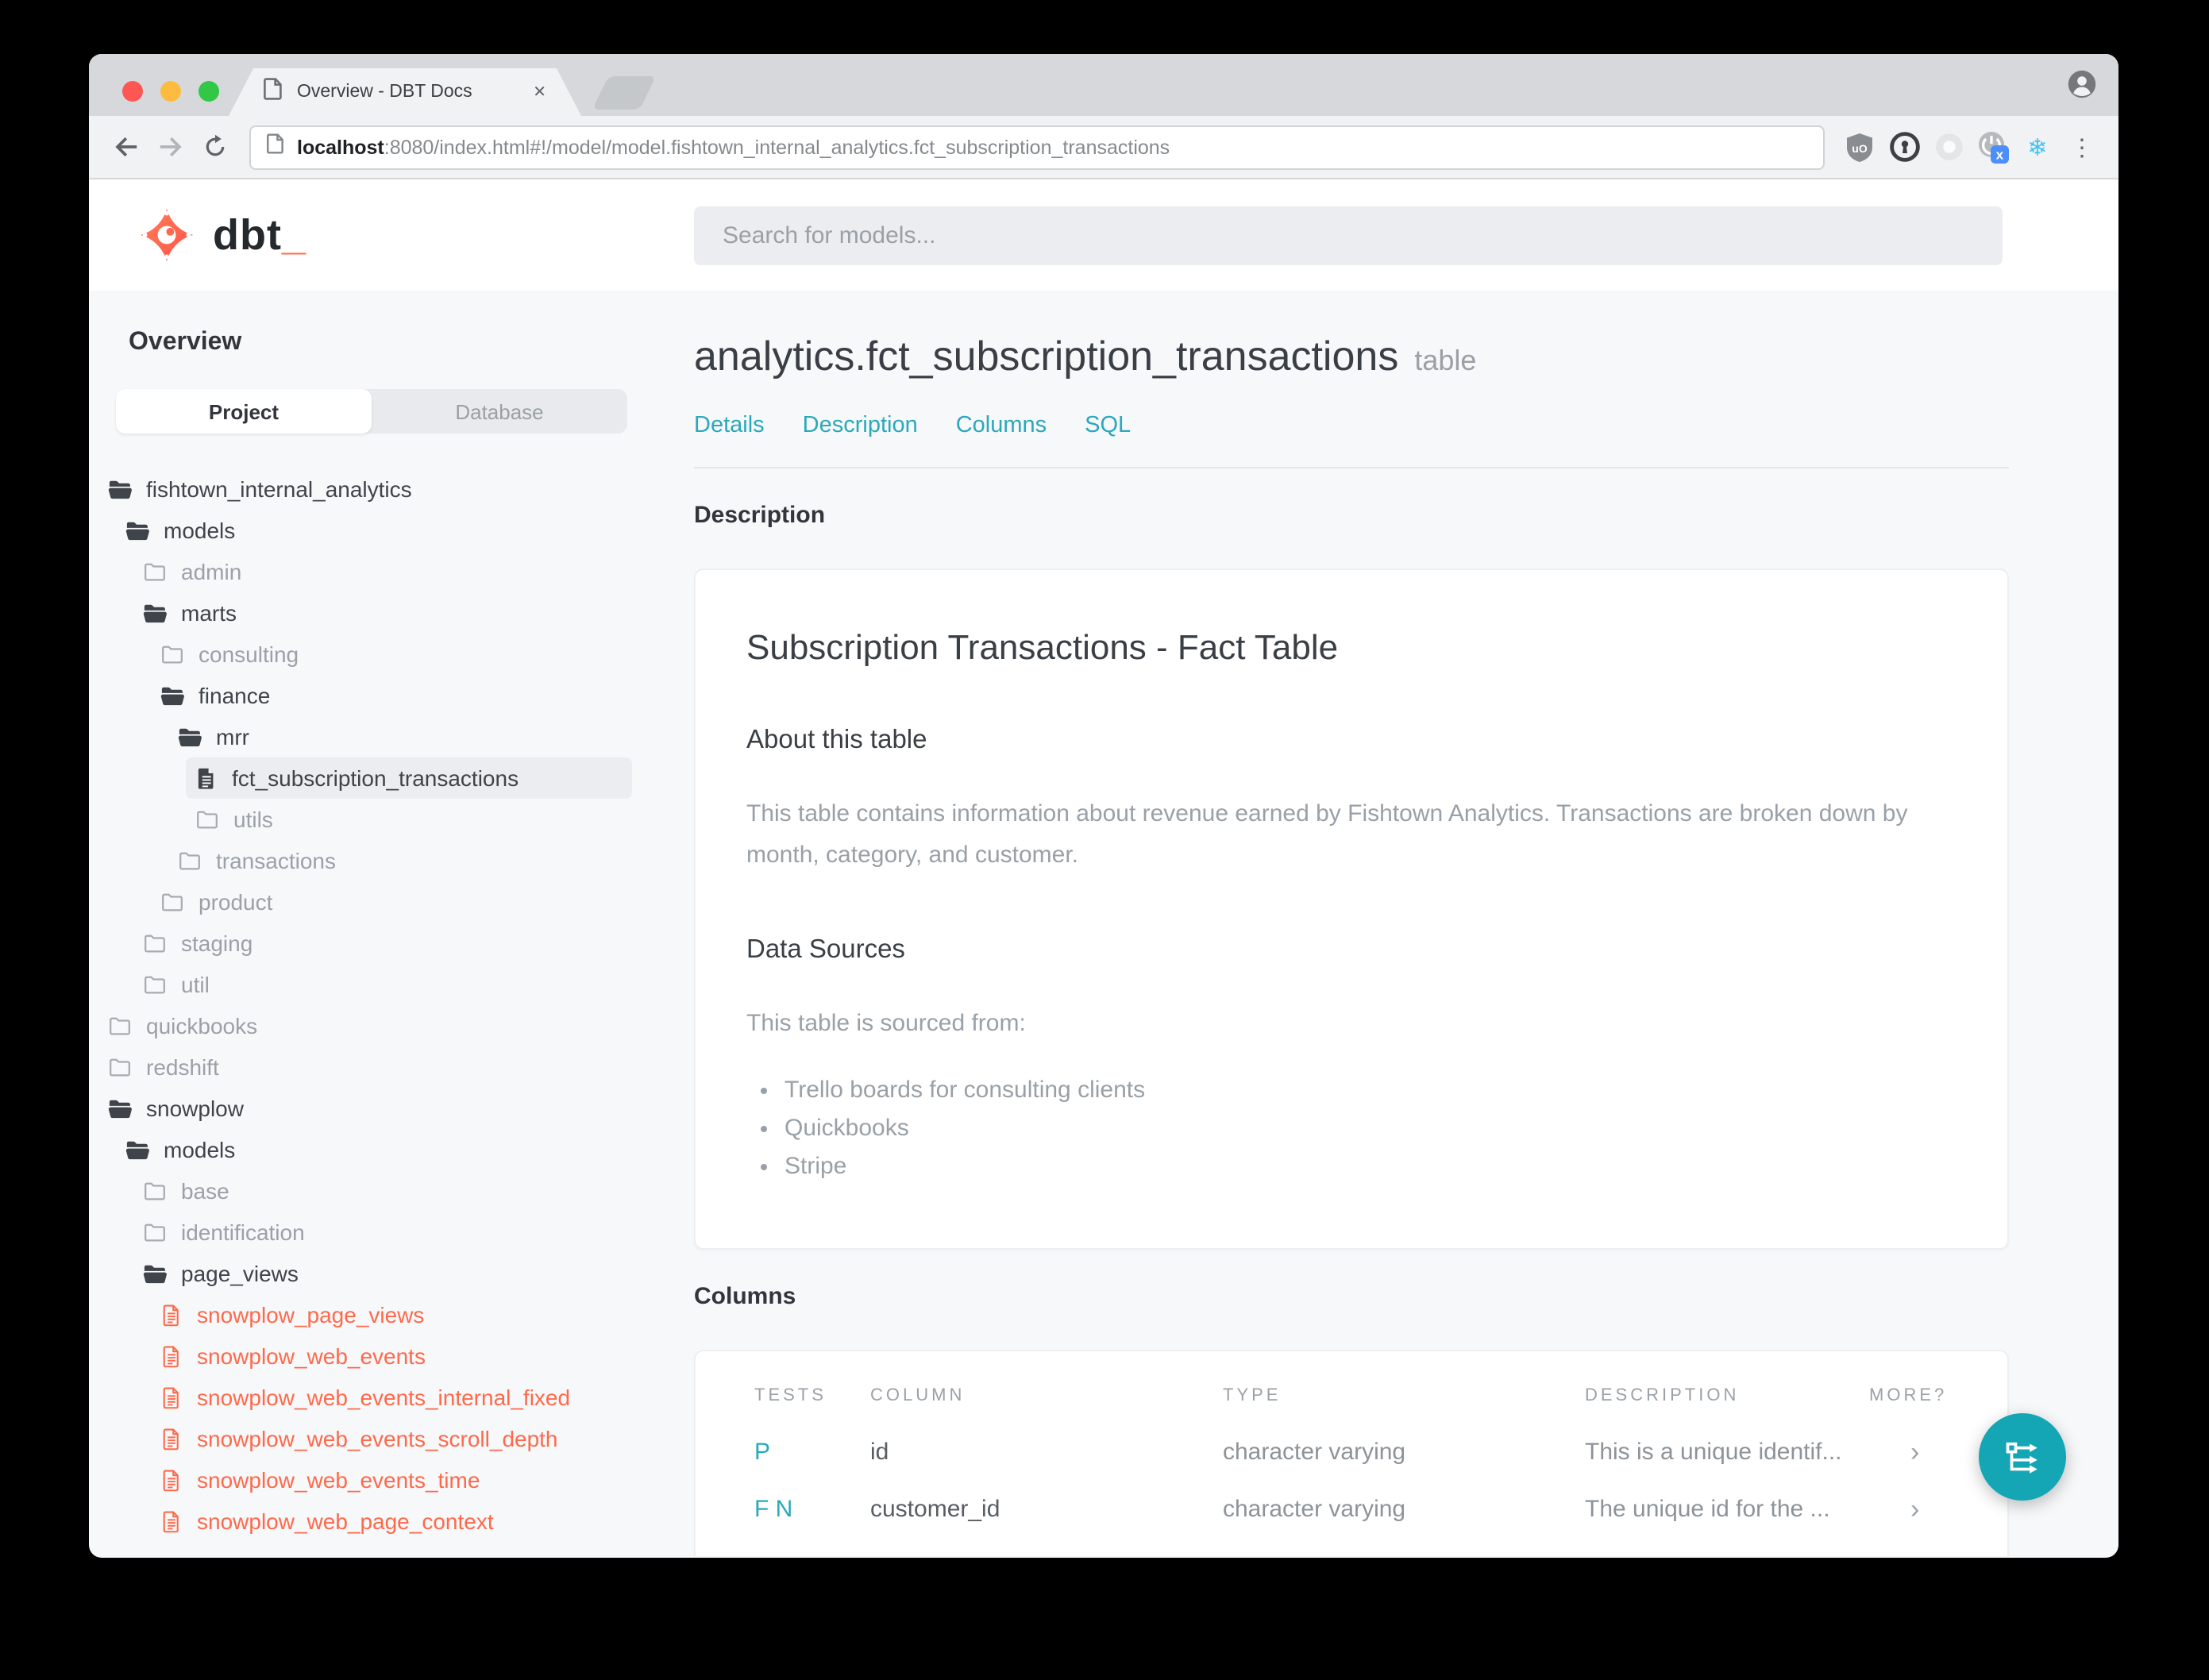  Describe the element at coordinates (365, 1067) in the screenshot. I see `tree-item-redshift: redshift` at that location.